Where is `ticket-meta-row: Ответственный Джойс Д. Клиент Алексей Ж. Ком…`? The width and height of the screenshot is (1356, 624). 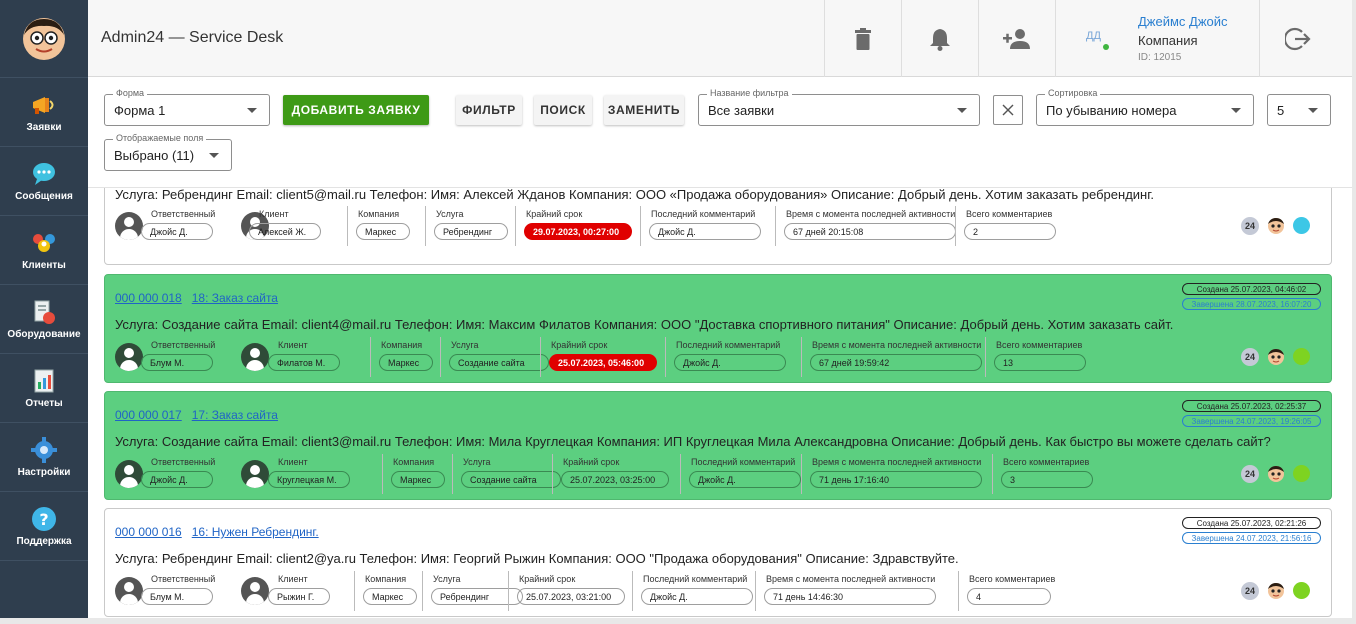 ticket-meta-row: Ответственный Джойс Д. Клиент Алексей Ж. Ком… is located at coordinates (675, 226).